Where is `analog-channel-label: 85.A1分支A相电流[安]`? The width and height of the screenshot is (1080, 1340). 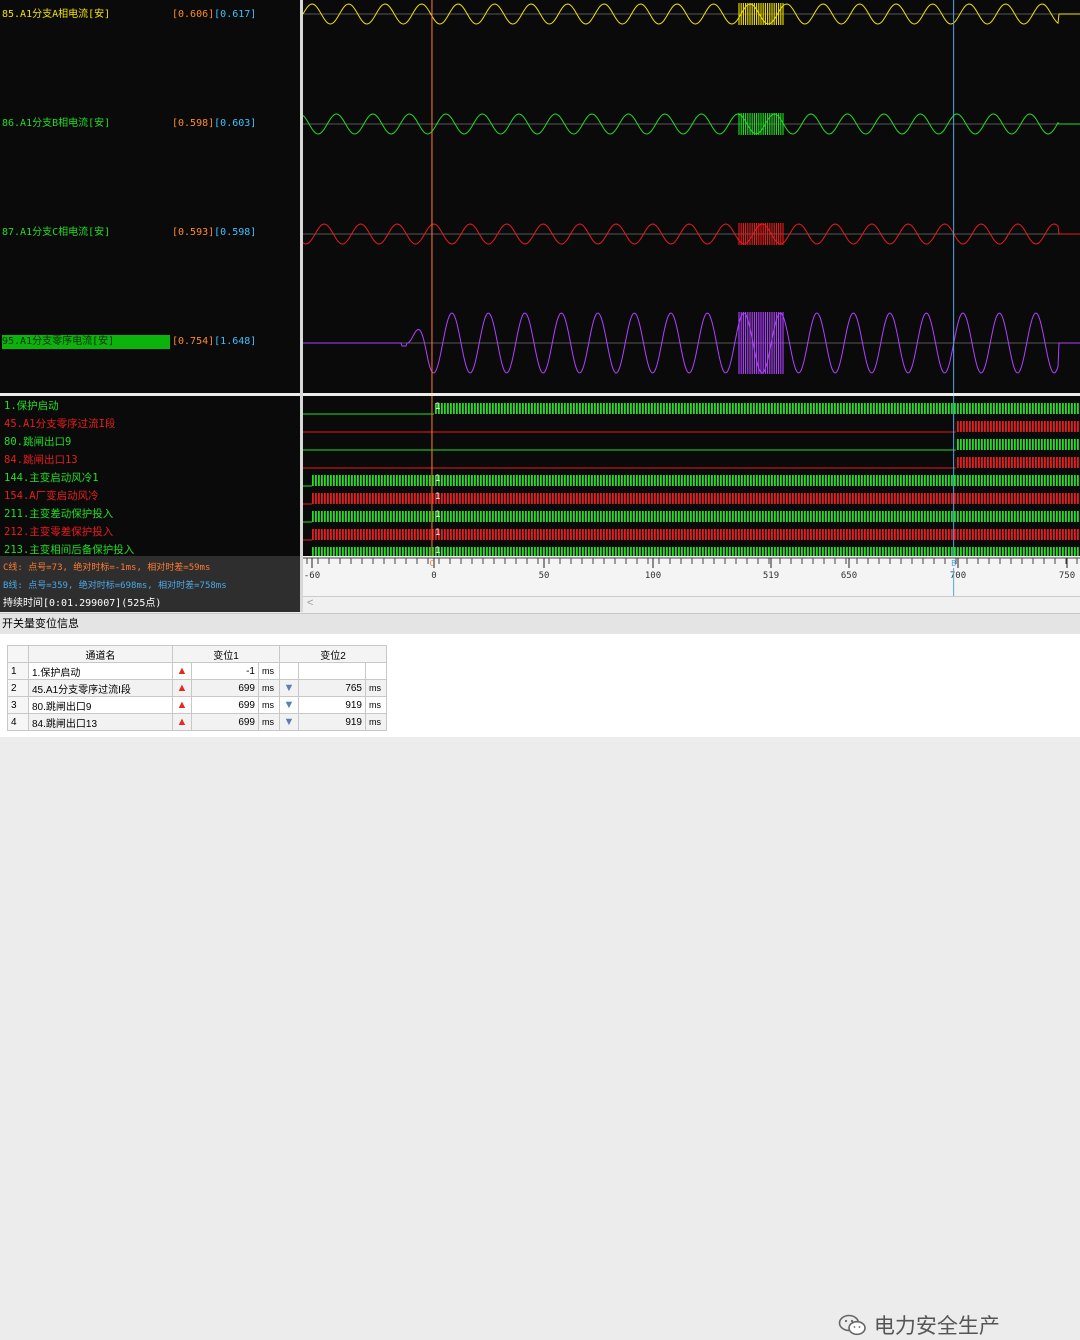 analog-channel-label: 85.A1分支A相电流[安] is located at coordinates (56, 15).